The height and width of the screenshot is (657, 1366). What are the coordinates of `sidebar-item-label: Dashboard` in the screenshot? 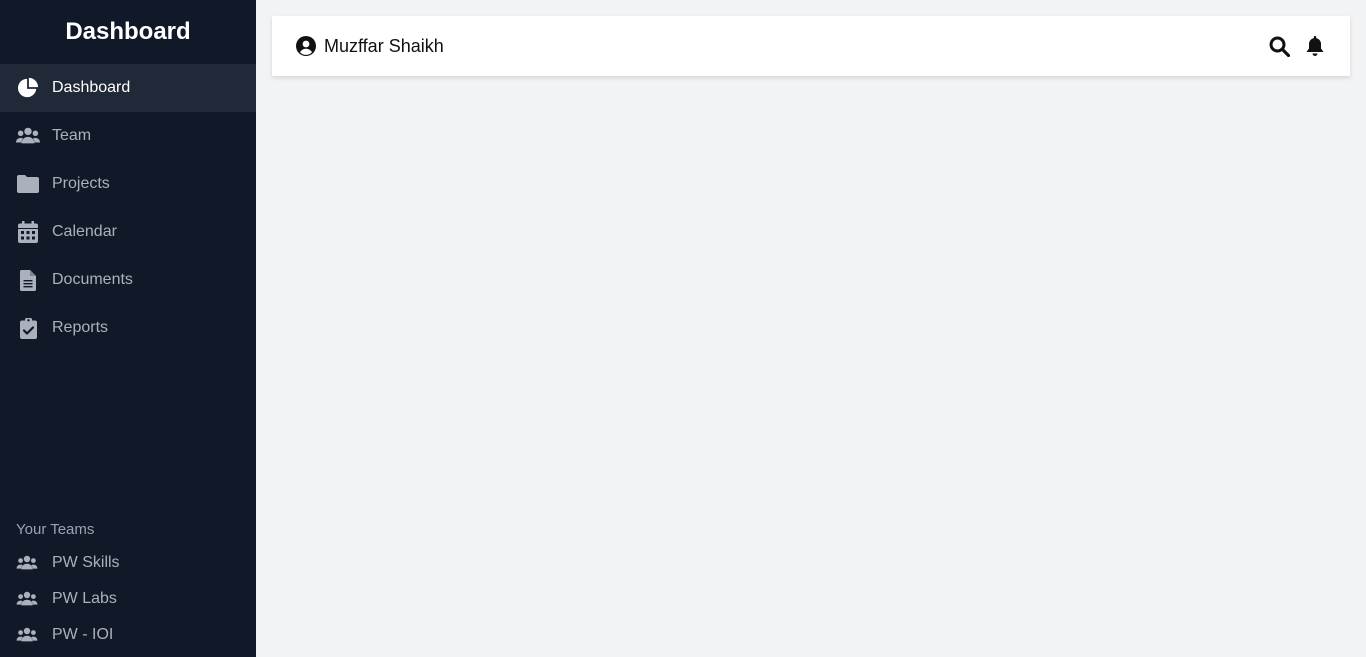 It's located at (91, 87).